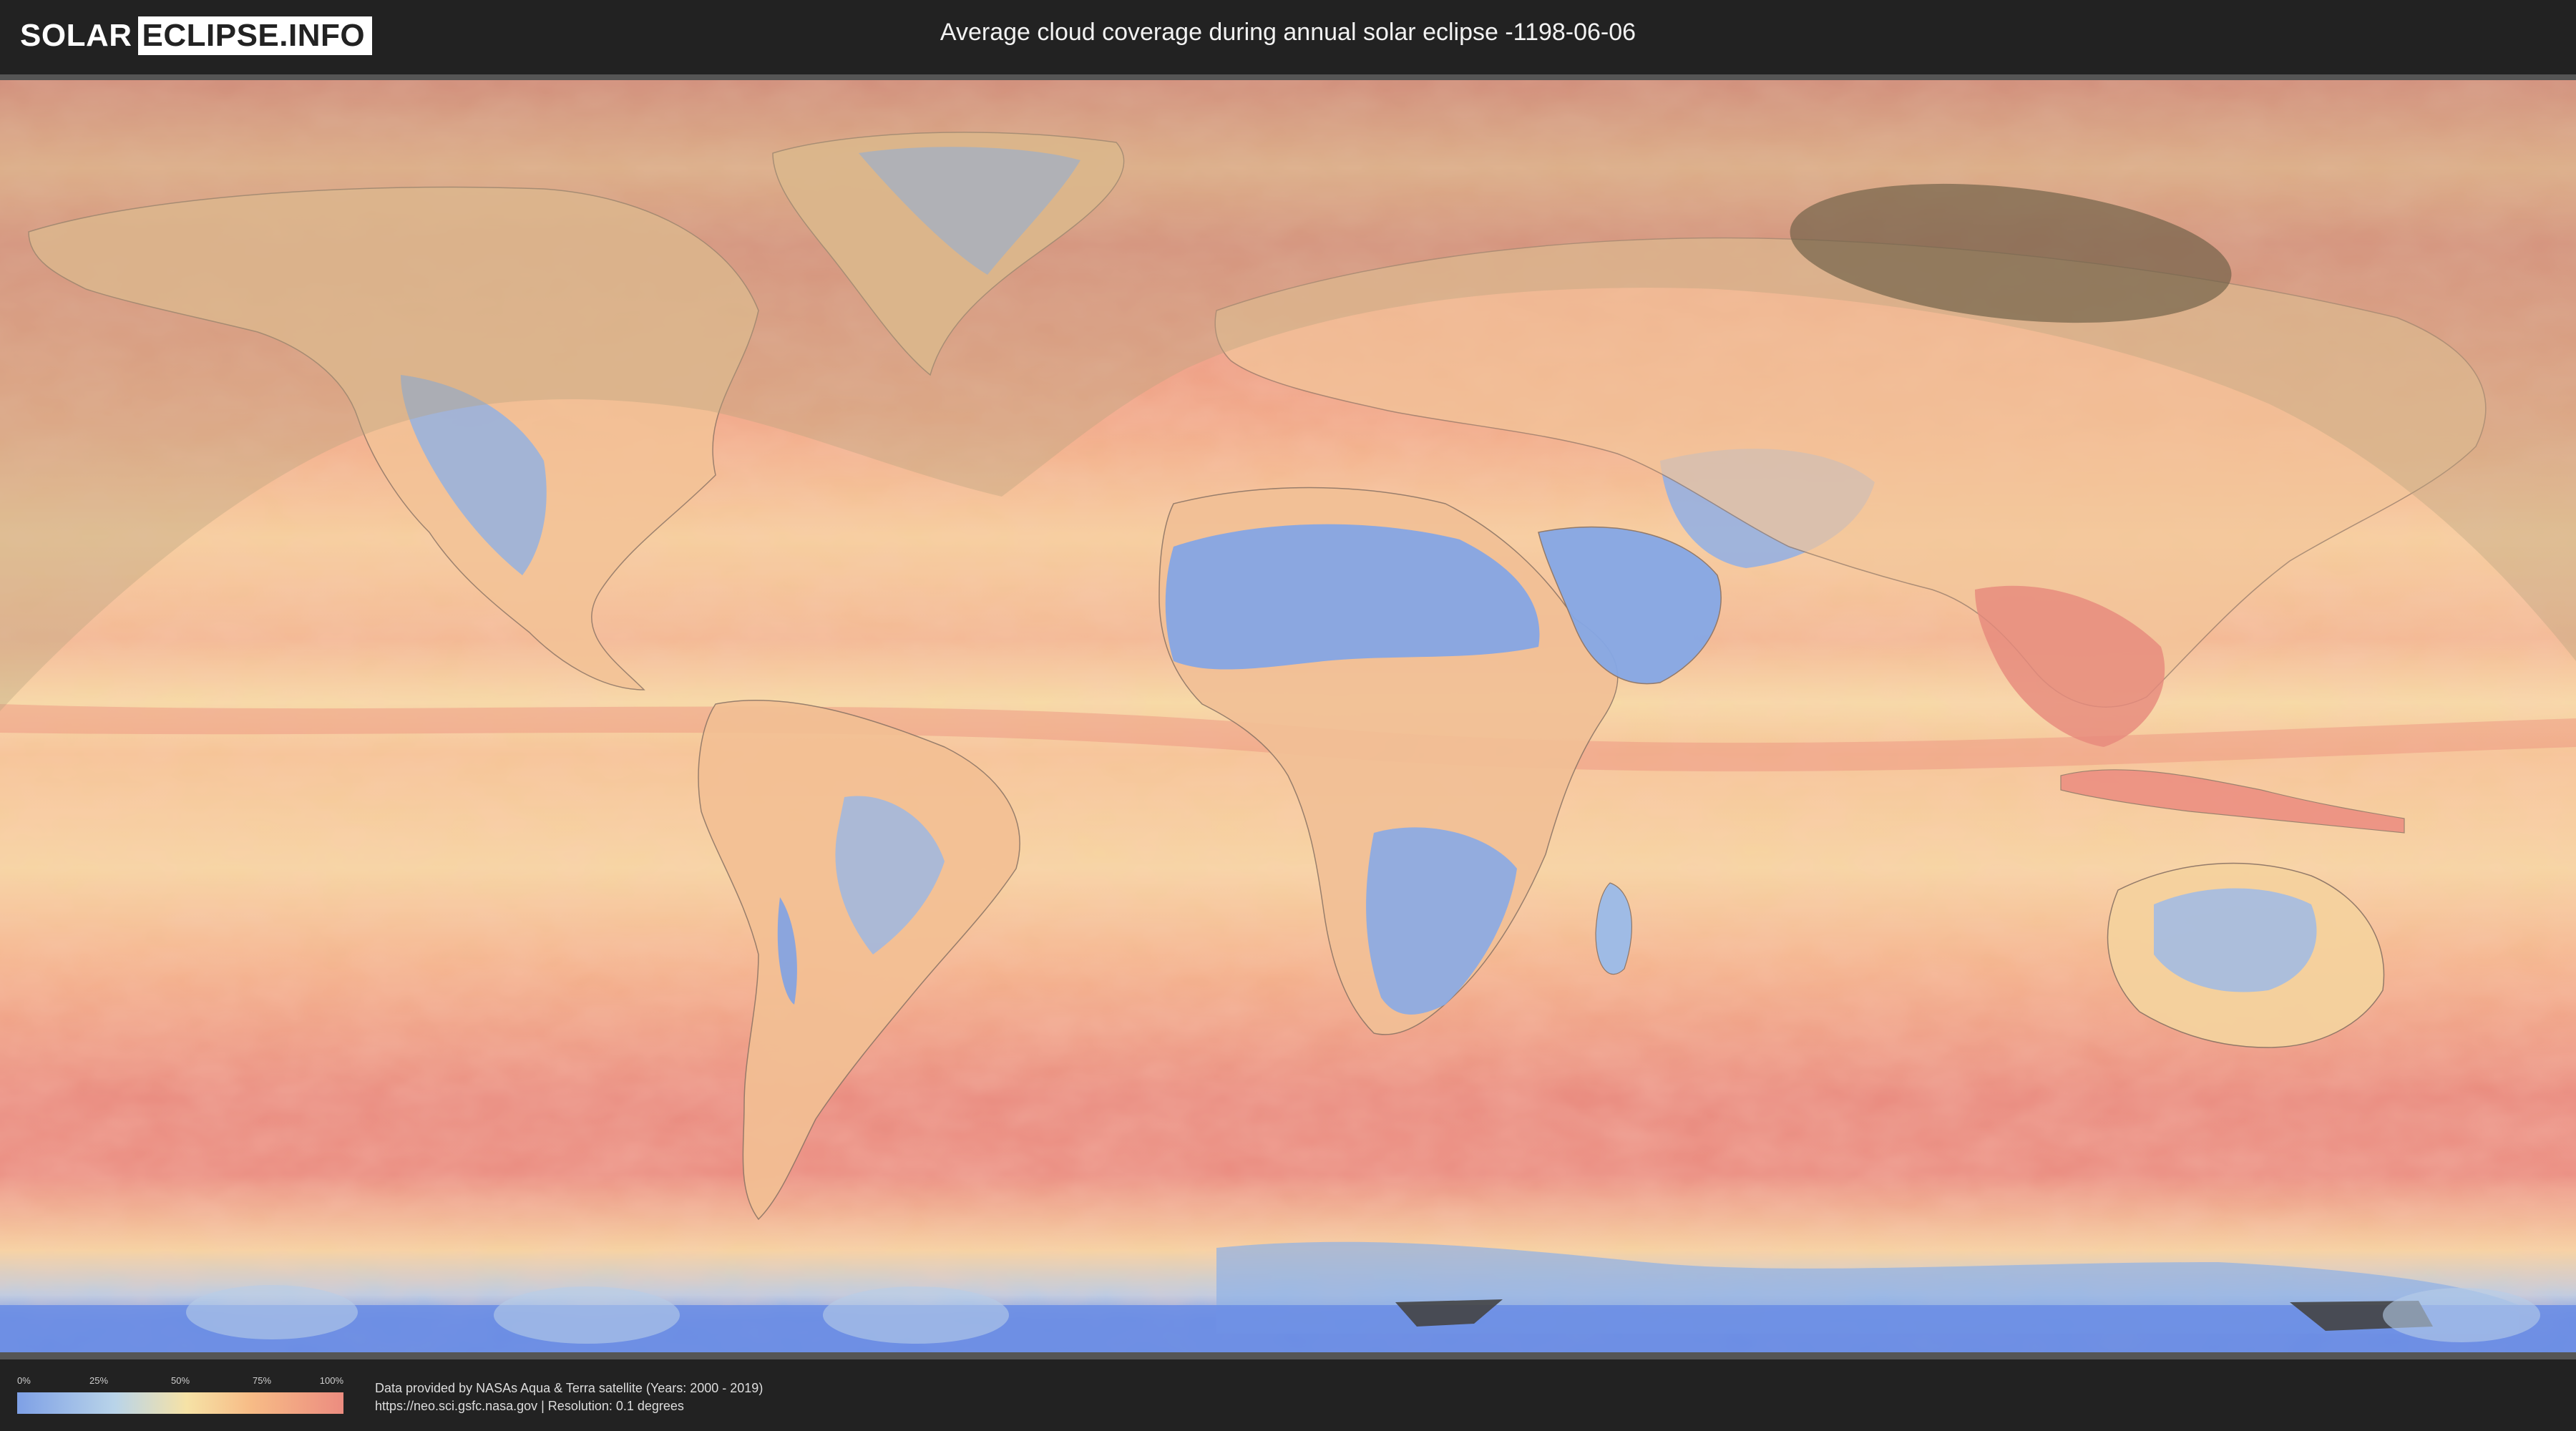 This screenshot has height=1431, width=2576. Describe the element at coordinates (99, 1380) in the screenshot. I see `legend-tick-25: 25%` at that location.